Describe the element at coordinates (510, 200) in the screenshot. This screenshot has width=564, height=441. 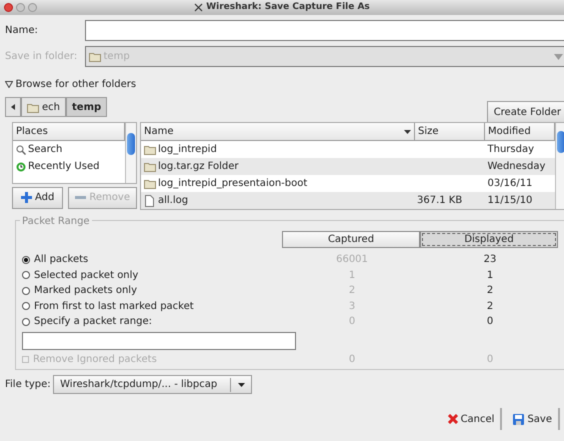
I see `file-date: 11/15/10` at that location.